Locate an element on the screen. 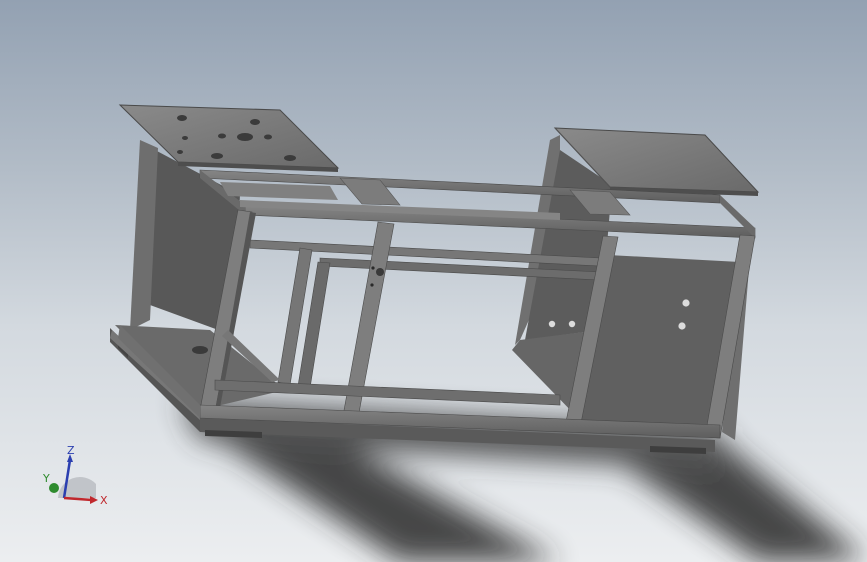  y-axis-label: Y is located at coordinates (46, 478).